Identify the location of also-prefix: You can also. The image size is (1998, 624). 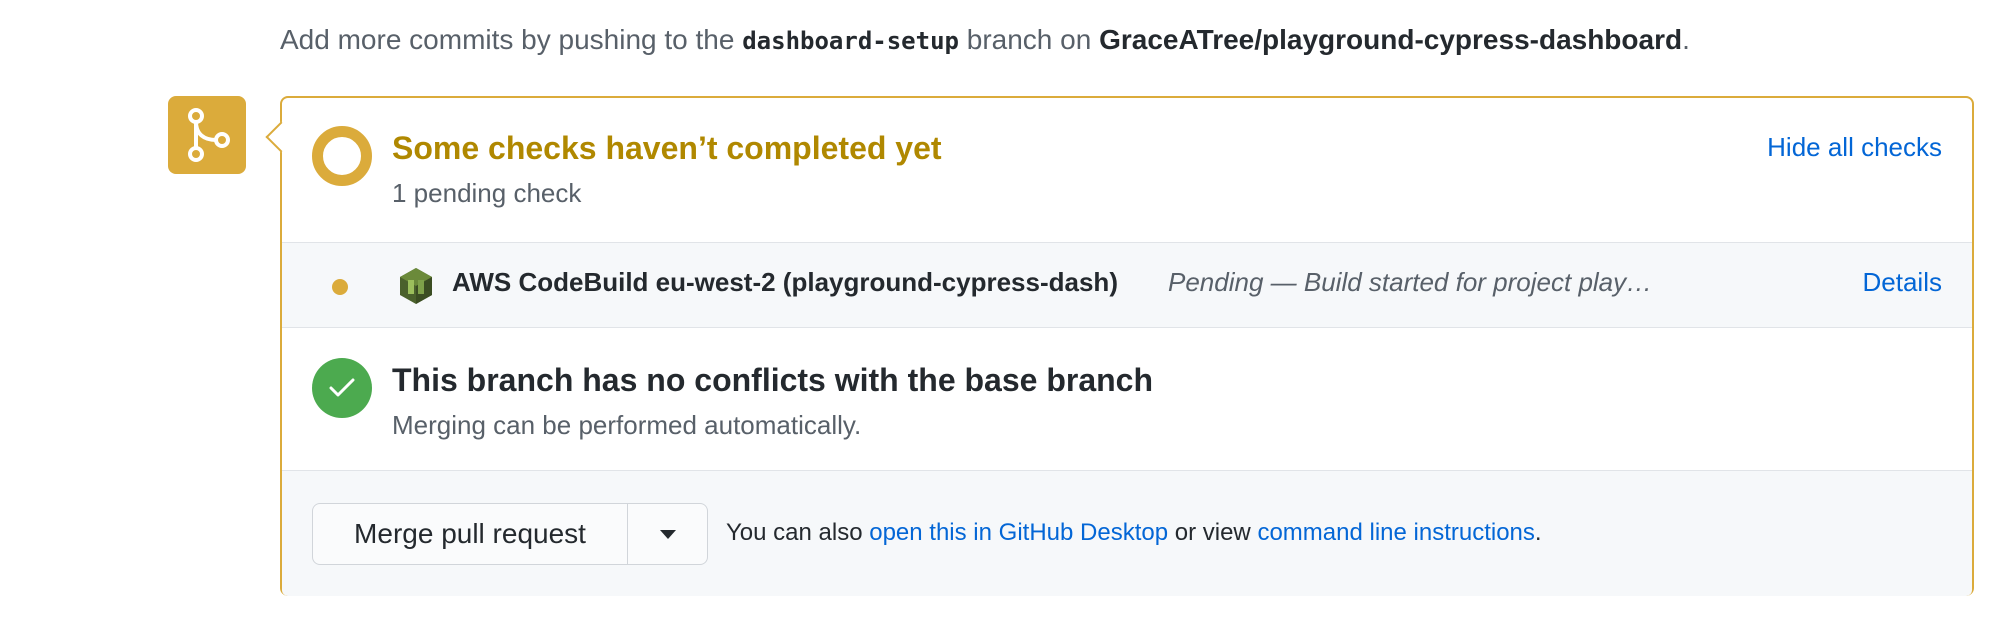
(794, 532).